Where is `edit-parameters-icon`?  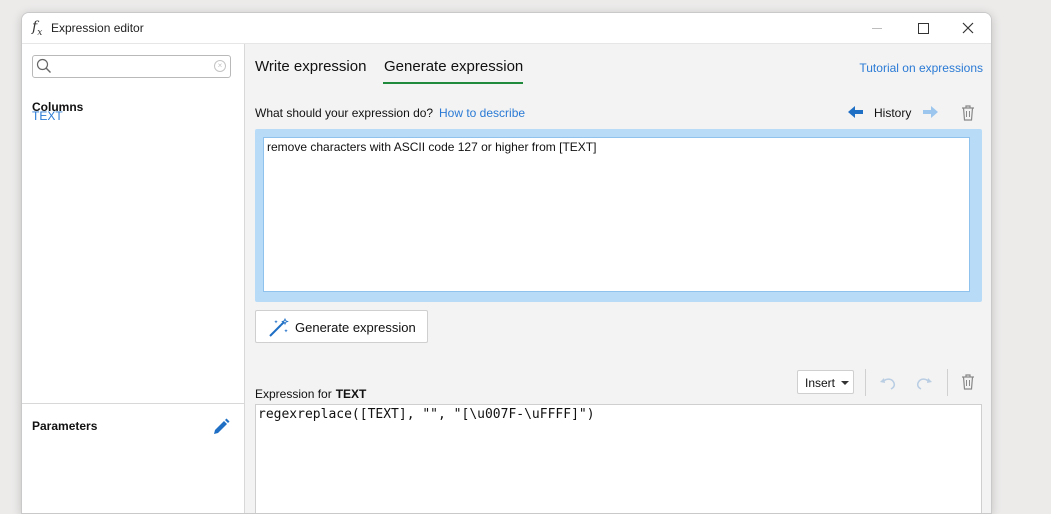 edit-parameters-icon is located at coordinates (221, 427).